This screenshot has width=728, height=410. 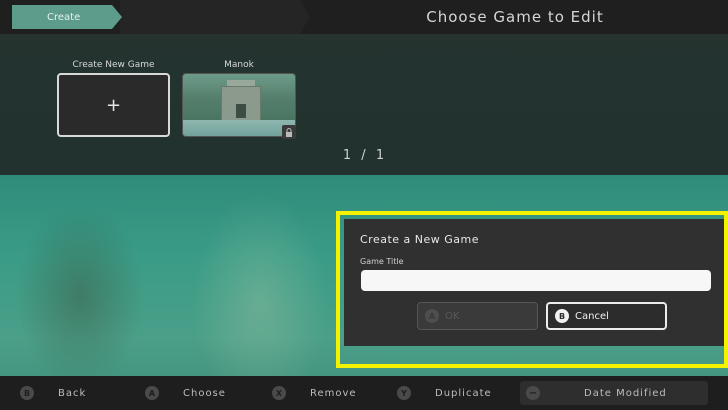 I want to click on hint-back: B Back, so click(x=76, y=393).